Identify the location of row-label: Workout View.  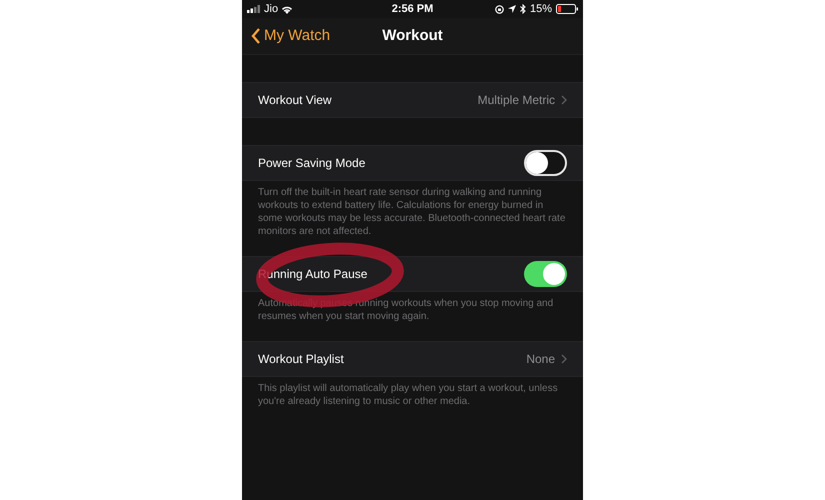
(295, 100).